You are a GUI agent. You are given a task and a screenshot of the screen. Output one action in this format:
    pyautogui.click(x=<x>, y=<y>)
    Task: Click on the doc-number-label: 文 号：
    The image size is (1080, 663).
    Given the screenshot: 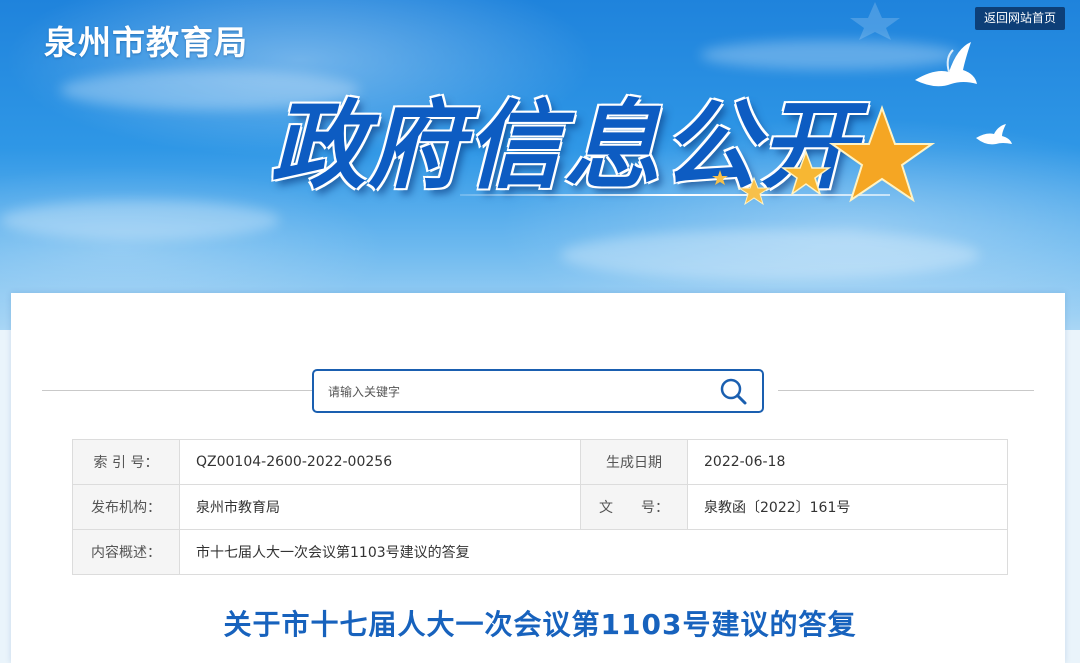 What is the action you would take?
    pyautogui.click(x=634, y=507)
    